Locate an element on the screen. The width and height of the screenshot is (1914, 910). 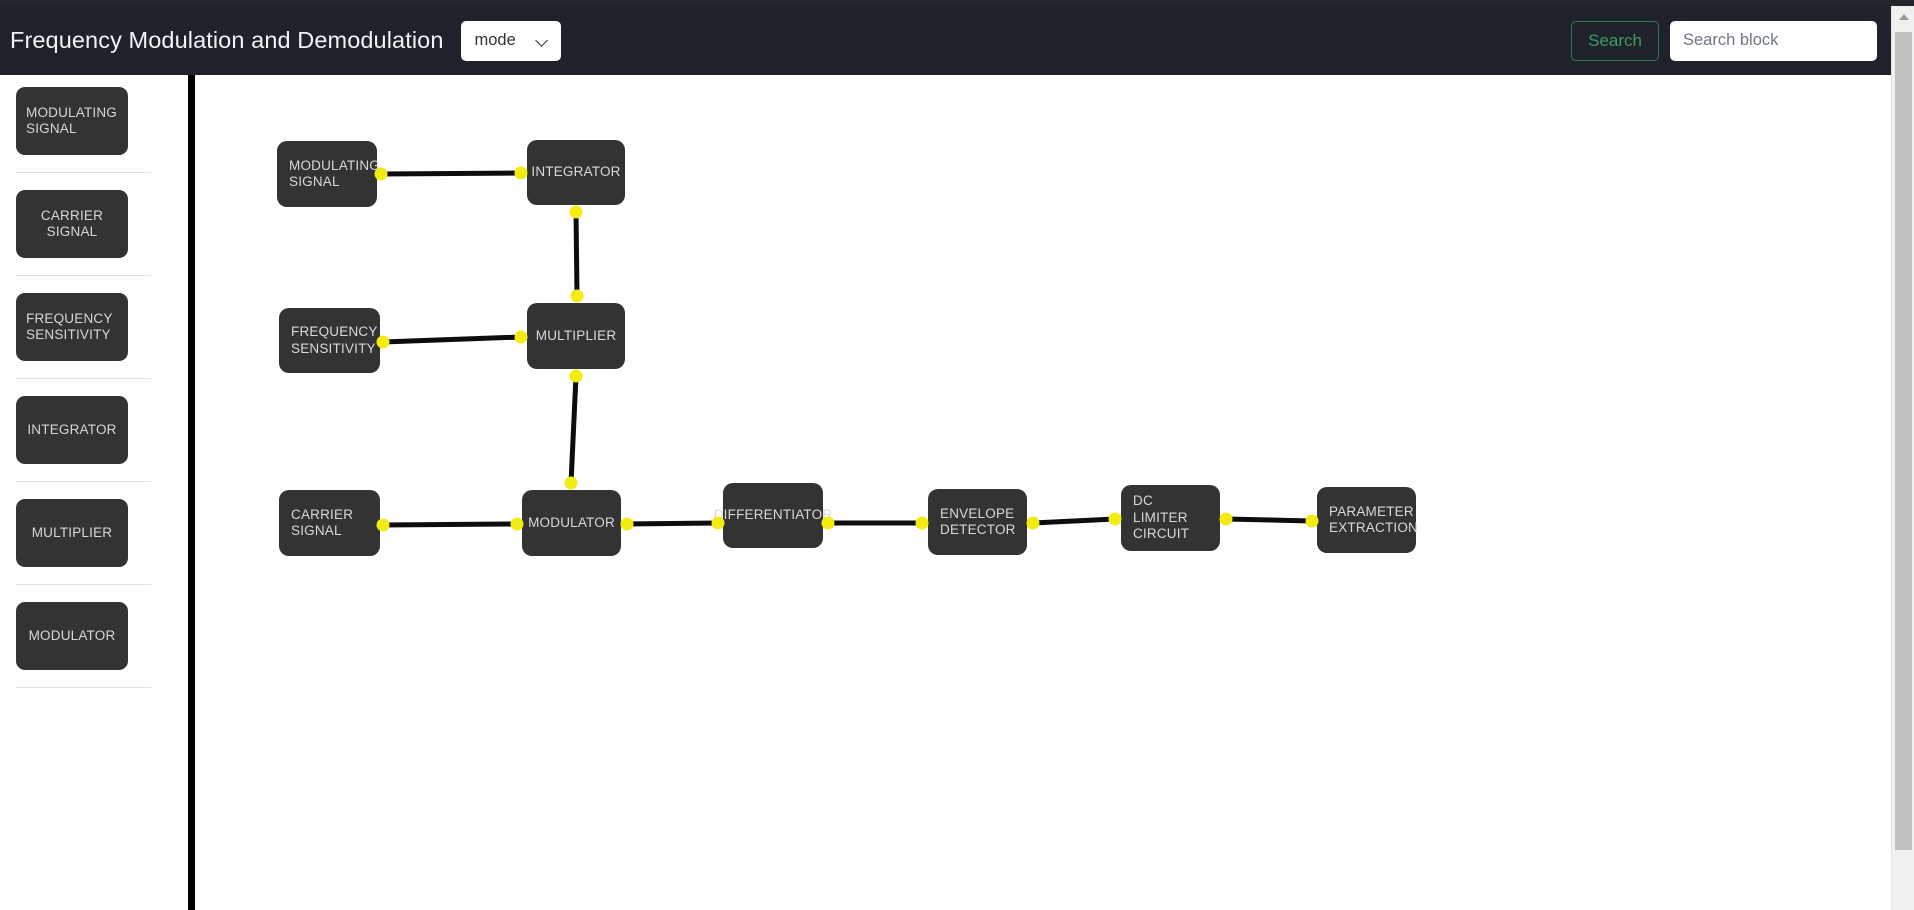
palette-block: MODULATING SIGNAL is located at coordinates (72, 121).